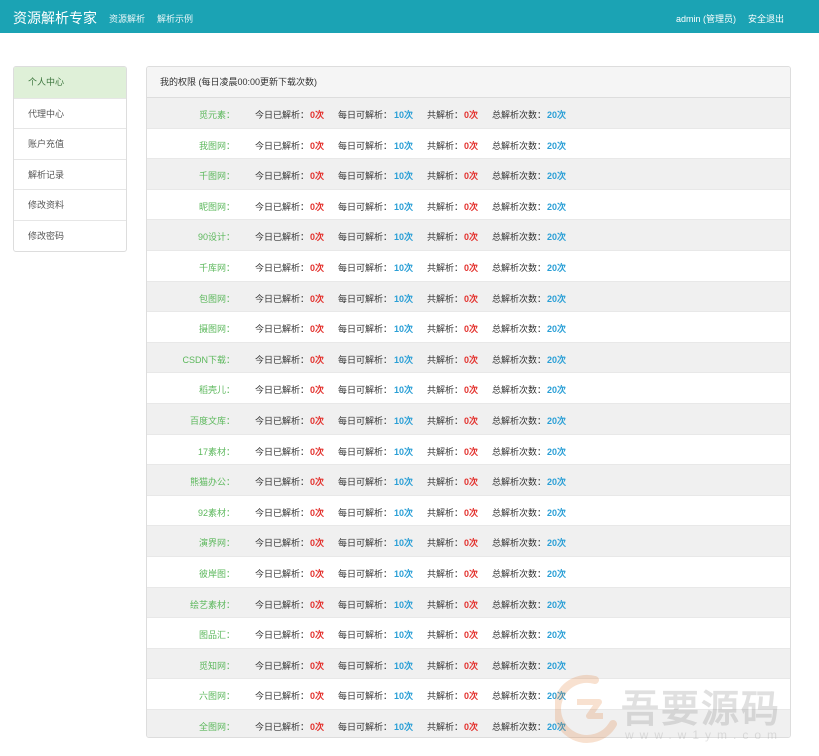 This screenshot has width=819, height=756. What do you see at coordinates (468, 541) in the screenshot?
I see `permission-row: 演界网： 今日已解析： 0次 每日可解析： 10次 共解析： 0次 总解析次数： 20次` at bounding box center [468, 541].